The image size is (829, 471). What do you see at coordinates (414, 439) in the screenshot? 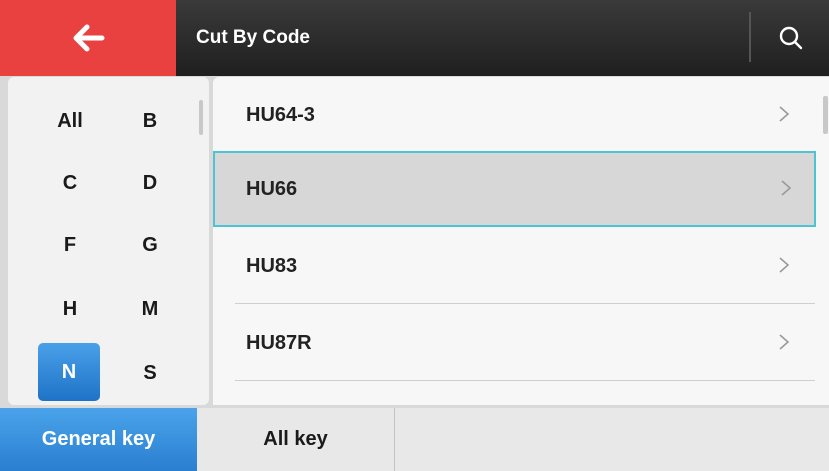
I see `key-type-tabs: General key All key` at bounding box center [414, 439].